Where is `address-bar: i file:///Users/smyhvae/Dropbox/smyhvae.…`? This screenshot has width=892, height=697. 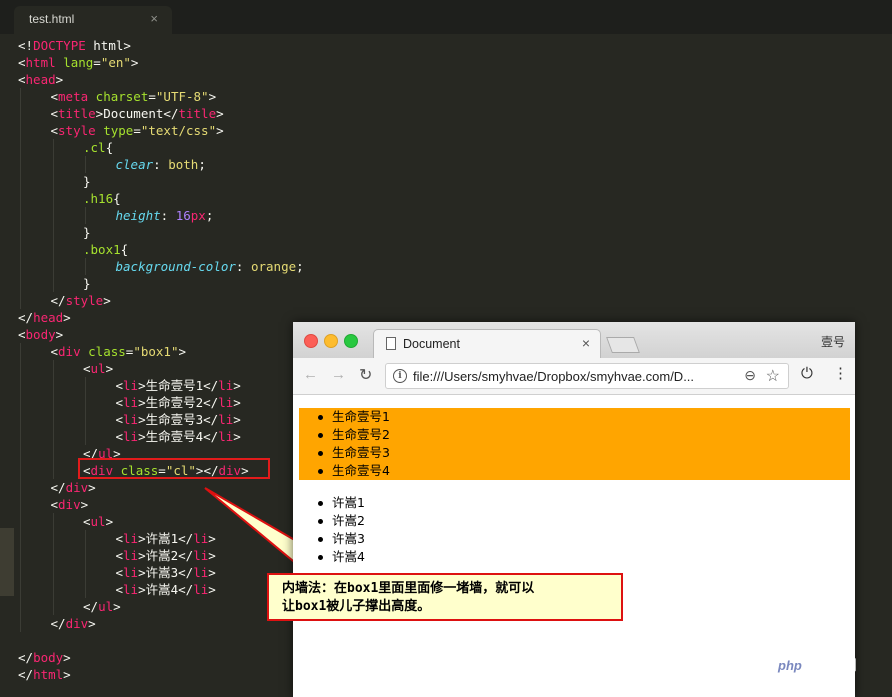
address-bar: i file:///Users/smyhvae/Dropbox/smyhvae.… is located at coordinates (587, 376).